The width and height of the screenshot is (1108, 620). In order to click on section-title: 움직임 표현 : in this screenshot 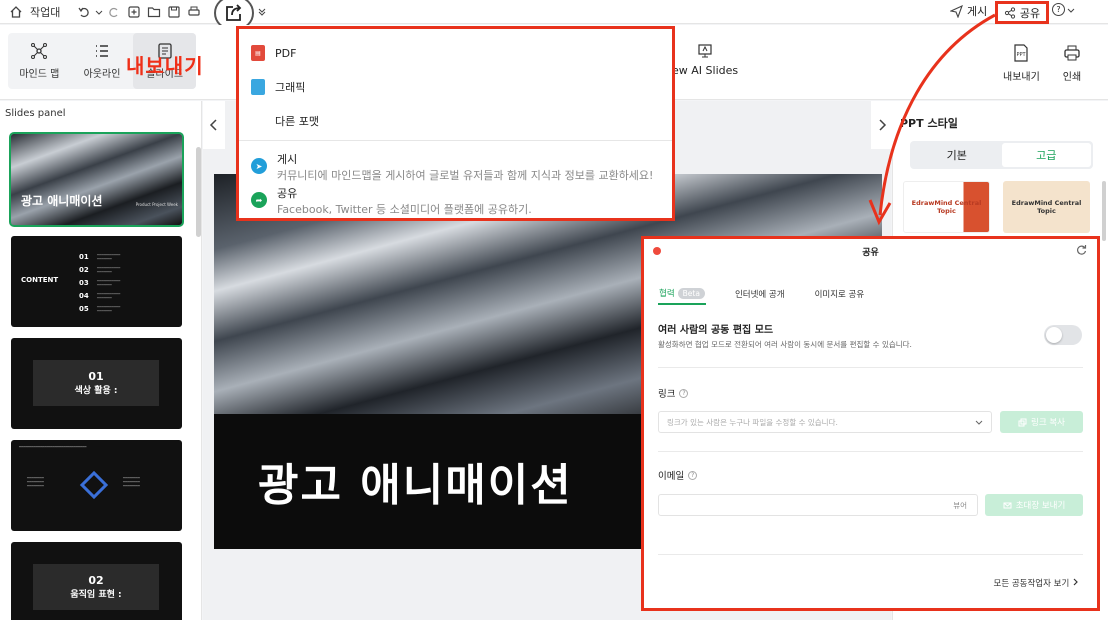, I will do `click(96, 595)`.